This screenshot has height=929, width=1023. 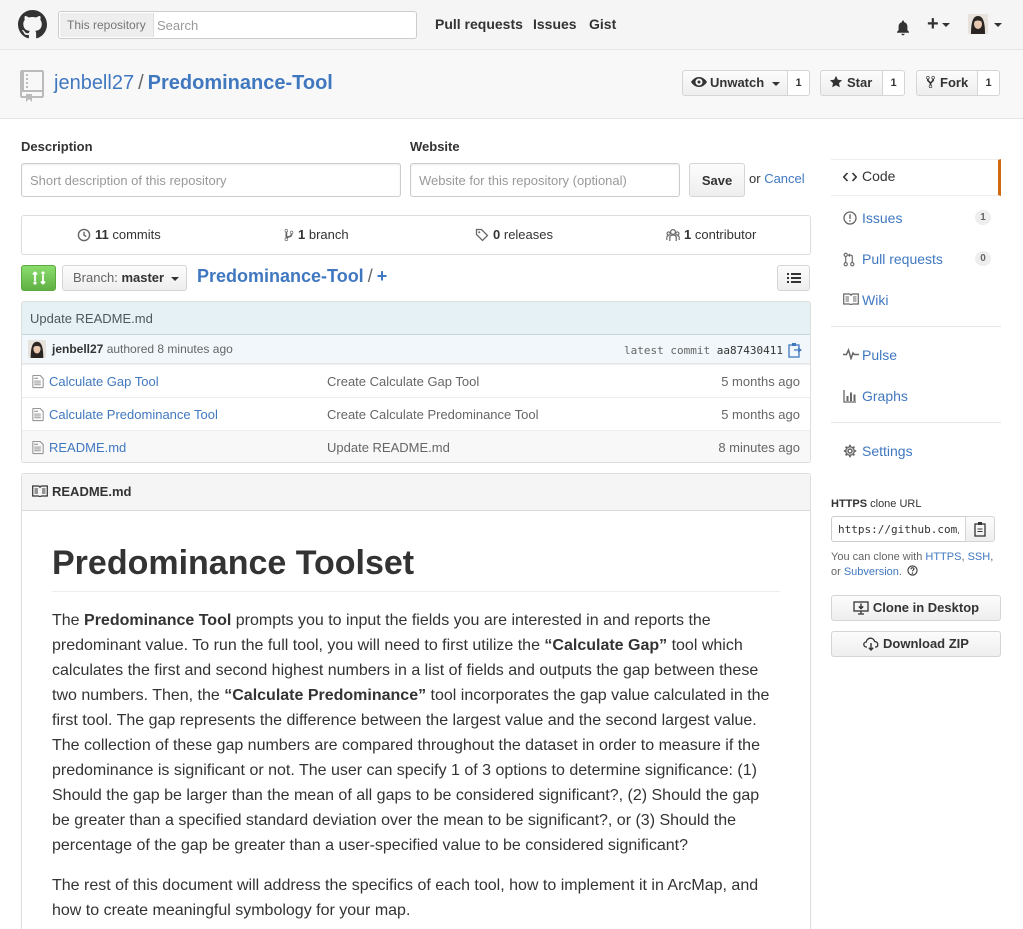 What do you see at coordinates (799, 83) in the screenshot?
I see `watchers-count: 1` at bounding box center [799, 83].